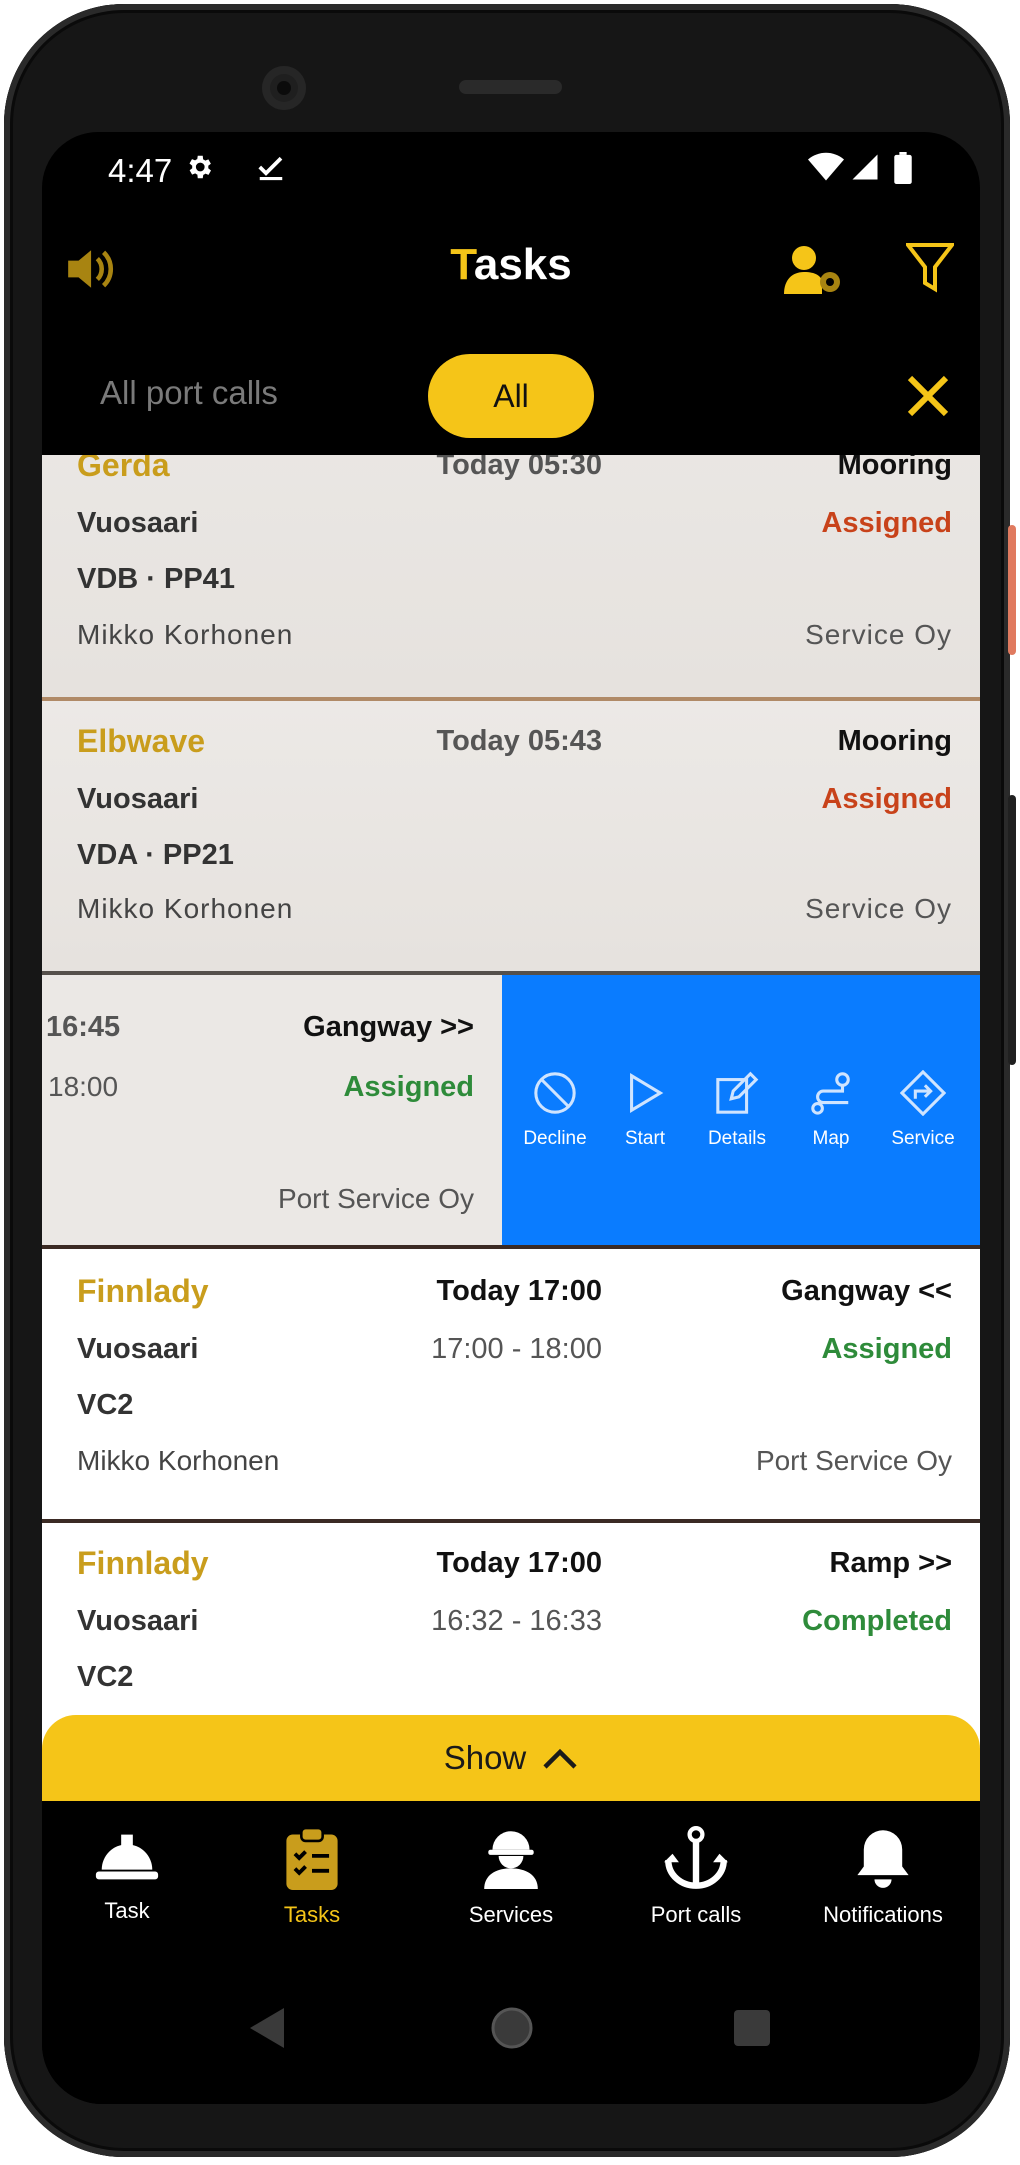 This screenshot has width=1020, height=2165. Describe the element at coordinates (189, 393) in the screenshot. I see `all-port-calls-tab: All port calls` at that location.